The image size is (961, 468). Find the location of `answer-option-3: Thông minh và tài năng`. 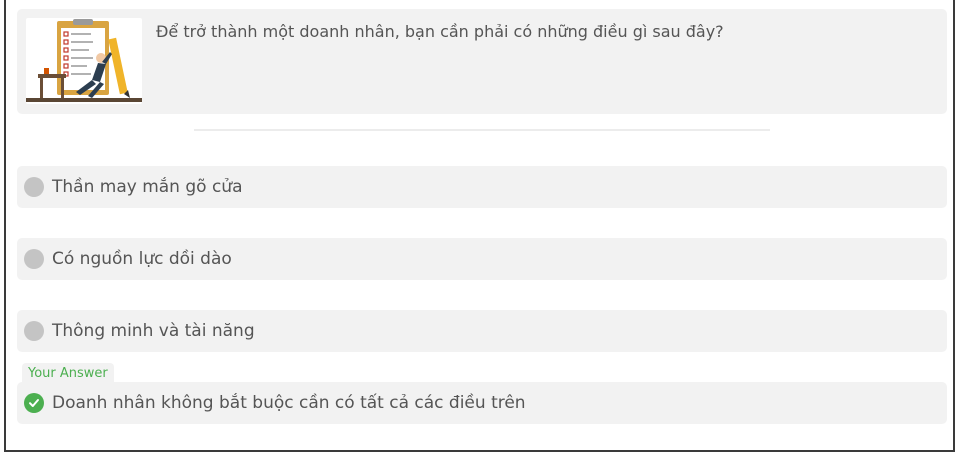

answer-option-3: Thông minh và tài năng is located at coordinates (482, 331).